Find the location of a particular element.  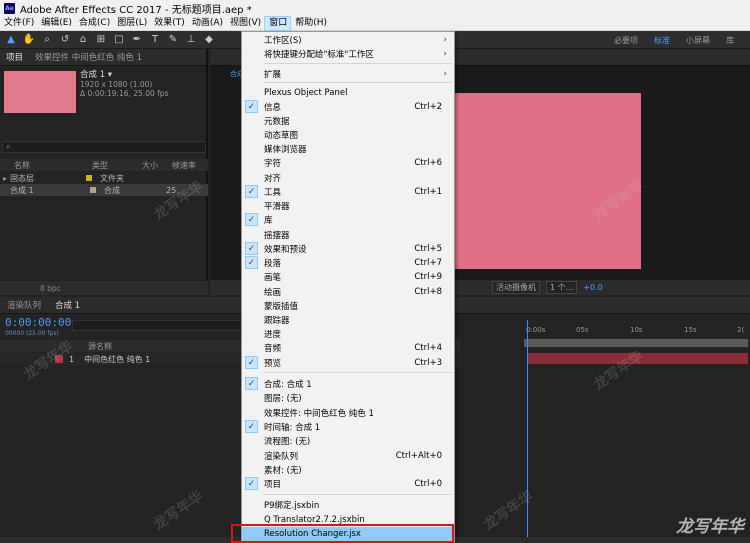

menu-item-motion-sketch: 动态草图 is located at coordinates (348, 135).